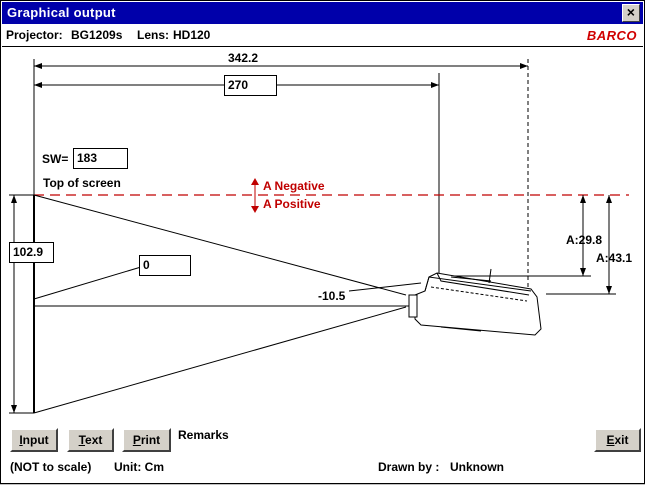 The height and width of the screenshot is (485, 645). What do you see at coordinates (292, 204) in the screenshot?
I see `a-positive-label: A Positive` at bounding box center [292, 204].